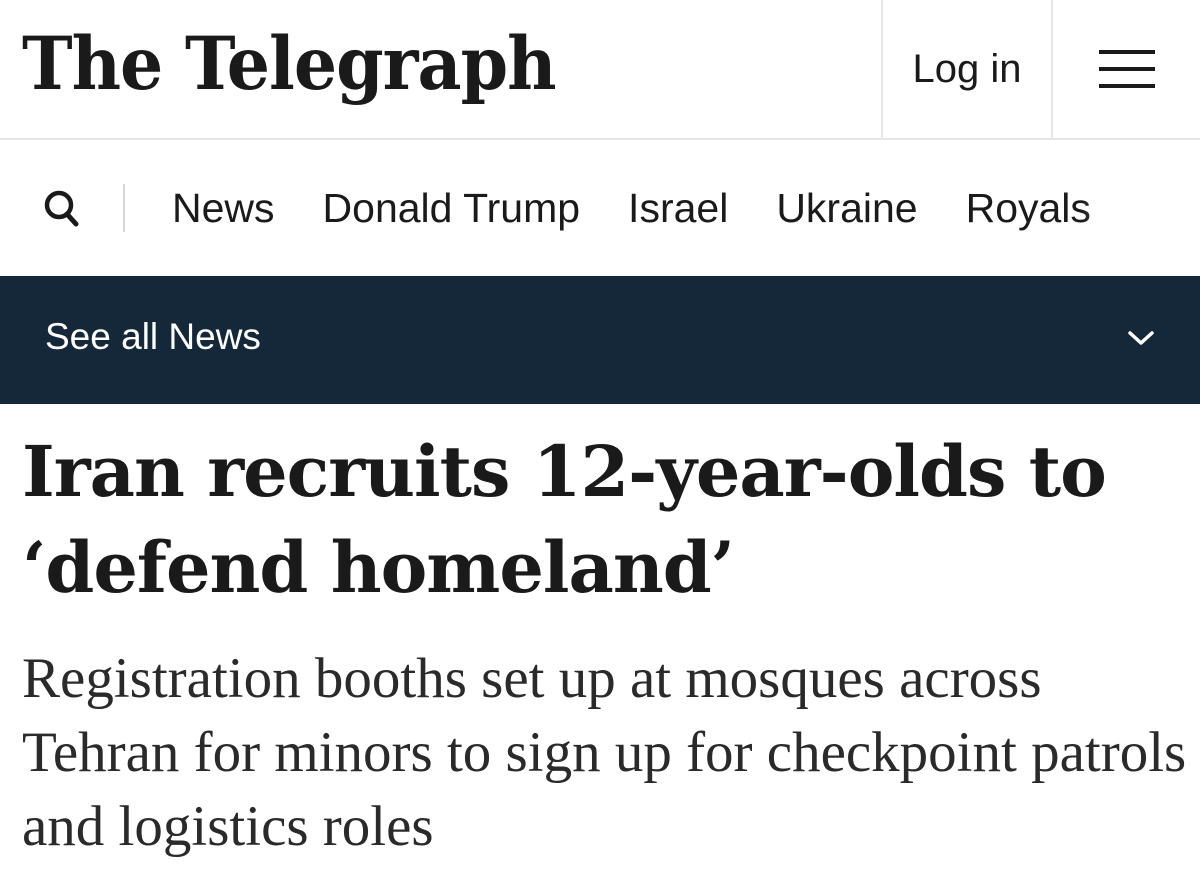 The image size is (1200, 885). Describe the element at coordinates (289, 64) in the screenshot. I see `site-logo: The Telegraph` at that location.